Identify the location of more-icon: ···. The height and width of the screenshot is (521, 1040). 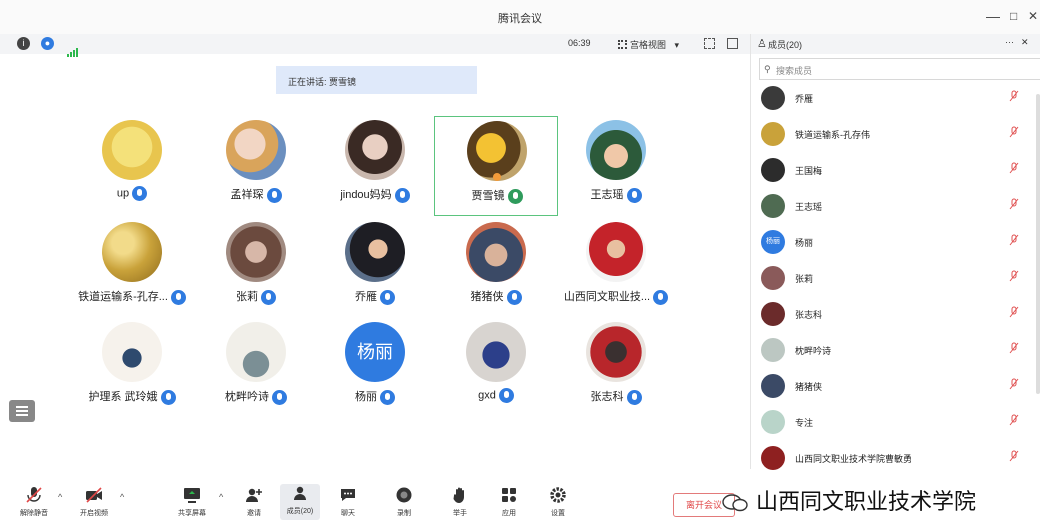
(1009, 42).